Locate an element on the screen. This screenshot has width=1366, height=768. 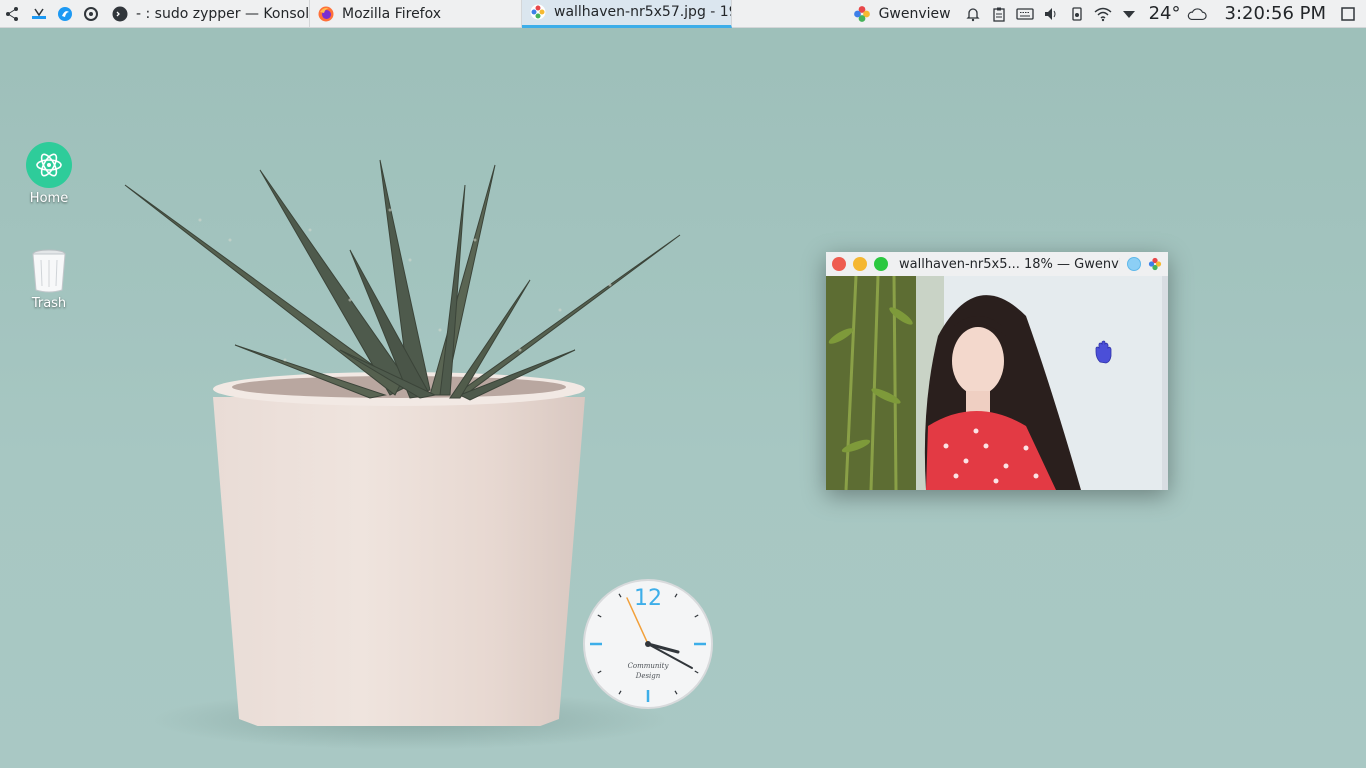
analog-clock-widget: 12 Community Design is located at coordinates (648, 644).